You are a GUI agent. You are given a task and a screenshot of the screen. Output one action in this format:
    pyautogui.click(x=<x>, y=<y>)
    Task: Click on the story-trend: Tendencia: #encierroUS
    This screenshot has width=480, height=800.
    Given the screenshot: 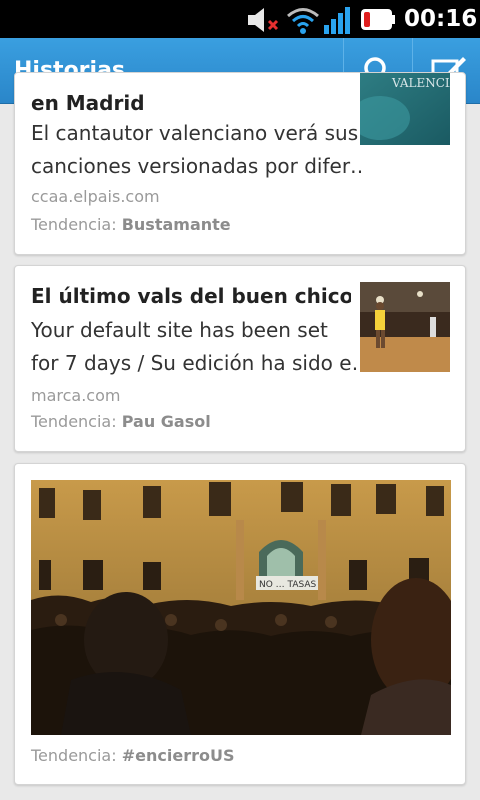 What is the action you would take?
    pyautogui.click(x=133, y=755)
    